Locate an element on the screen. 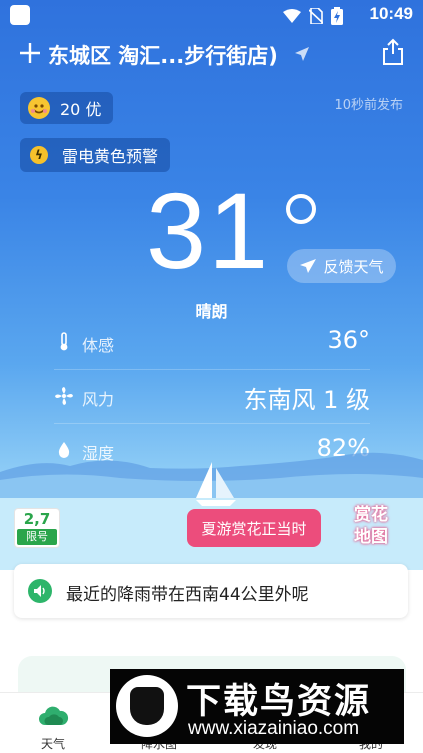  alert-label: 雷电黄色预警 is located at coordinates (110, 156).